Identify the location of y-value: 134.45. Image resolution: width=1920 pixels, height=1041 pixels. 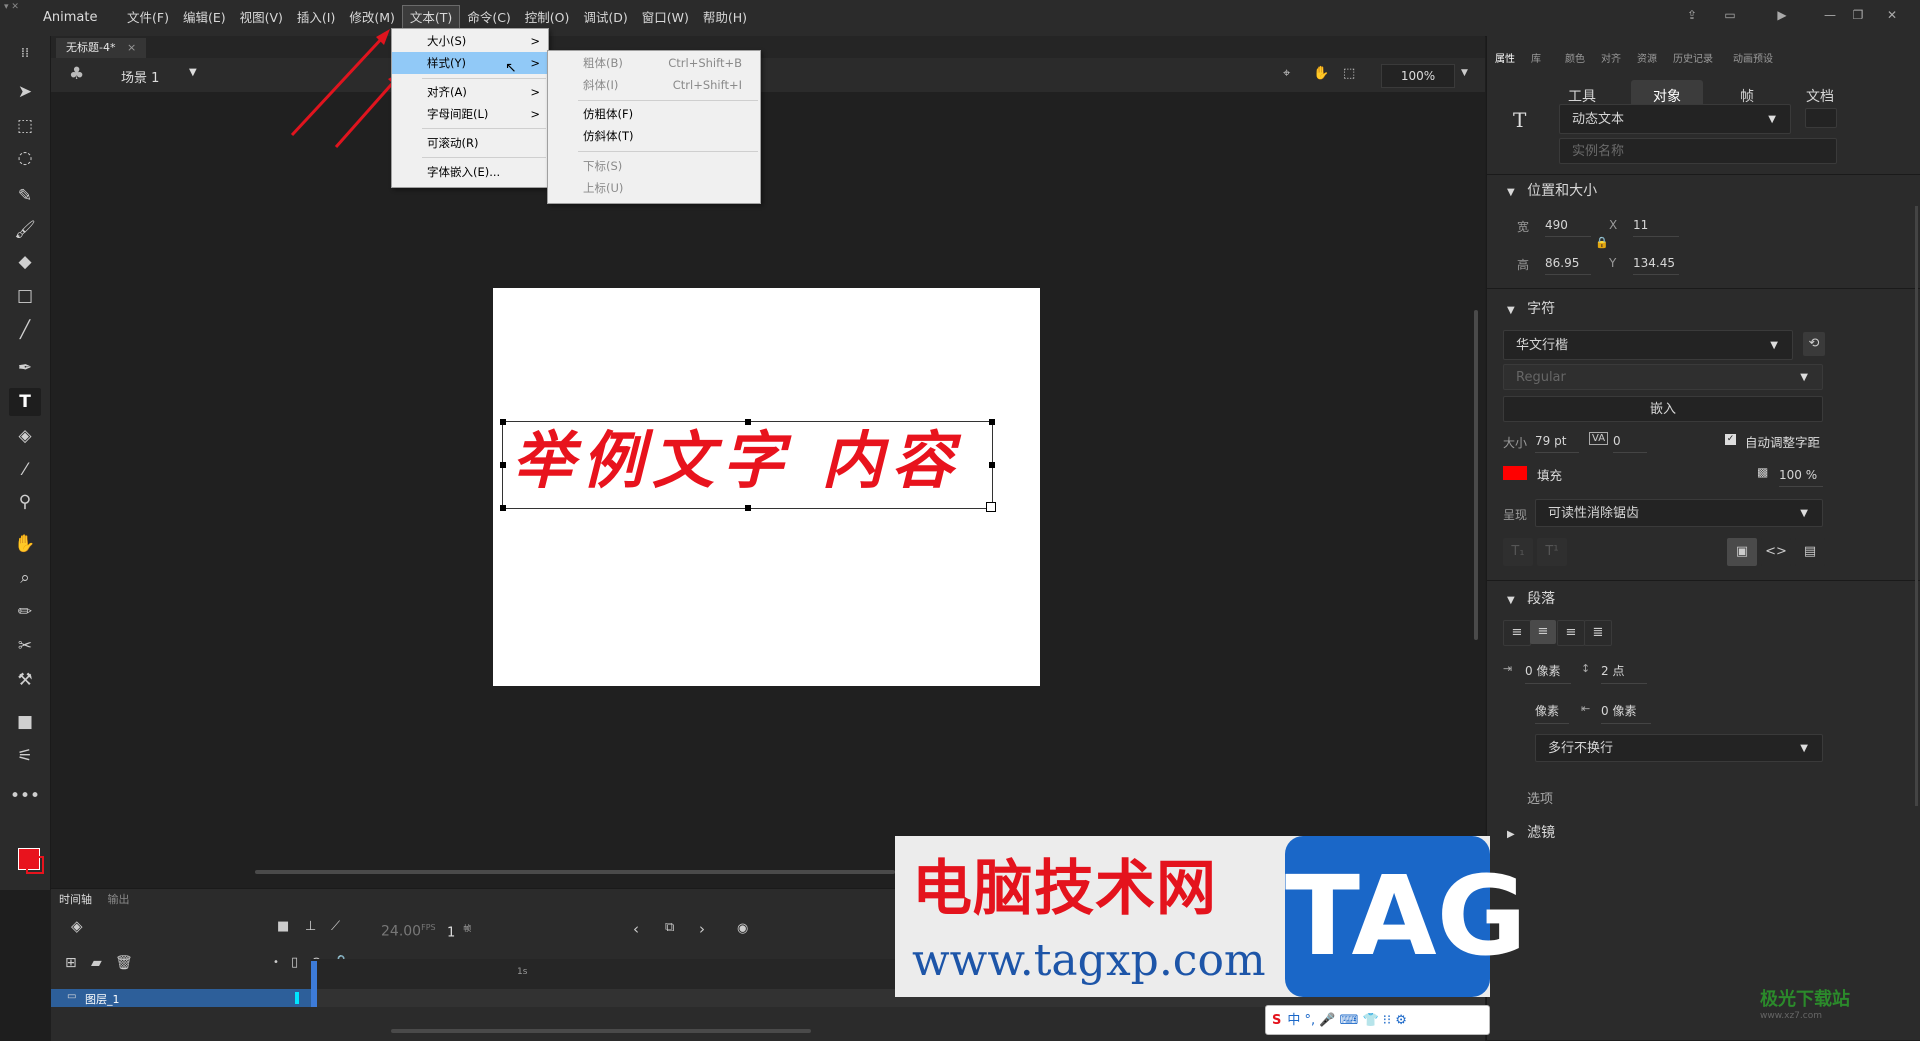
(1656, 265).